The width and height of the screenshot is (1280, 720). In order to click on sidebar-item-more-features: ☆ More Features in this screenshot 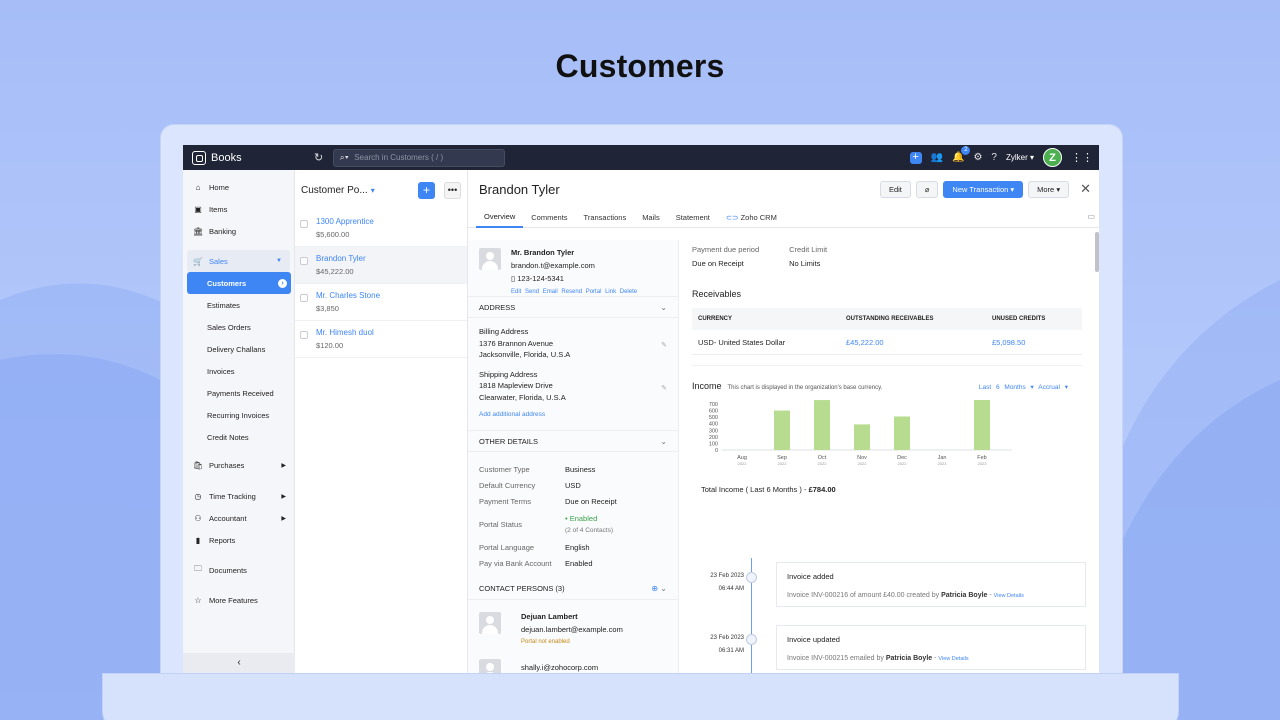, I will do `click(238, 600)`.